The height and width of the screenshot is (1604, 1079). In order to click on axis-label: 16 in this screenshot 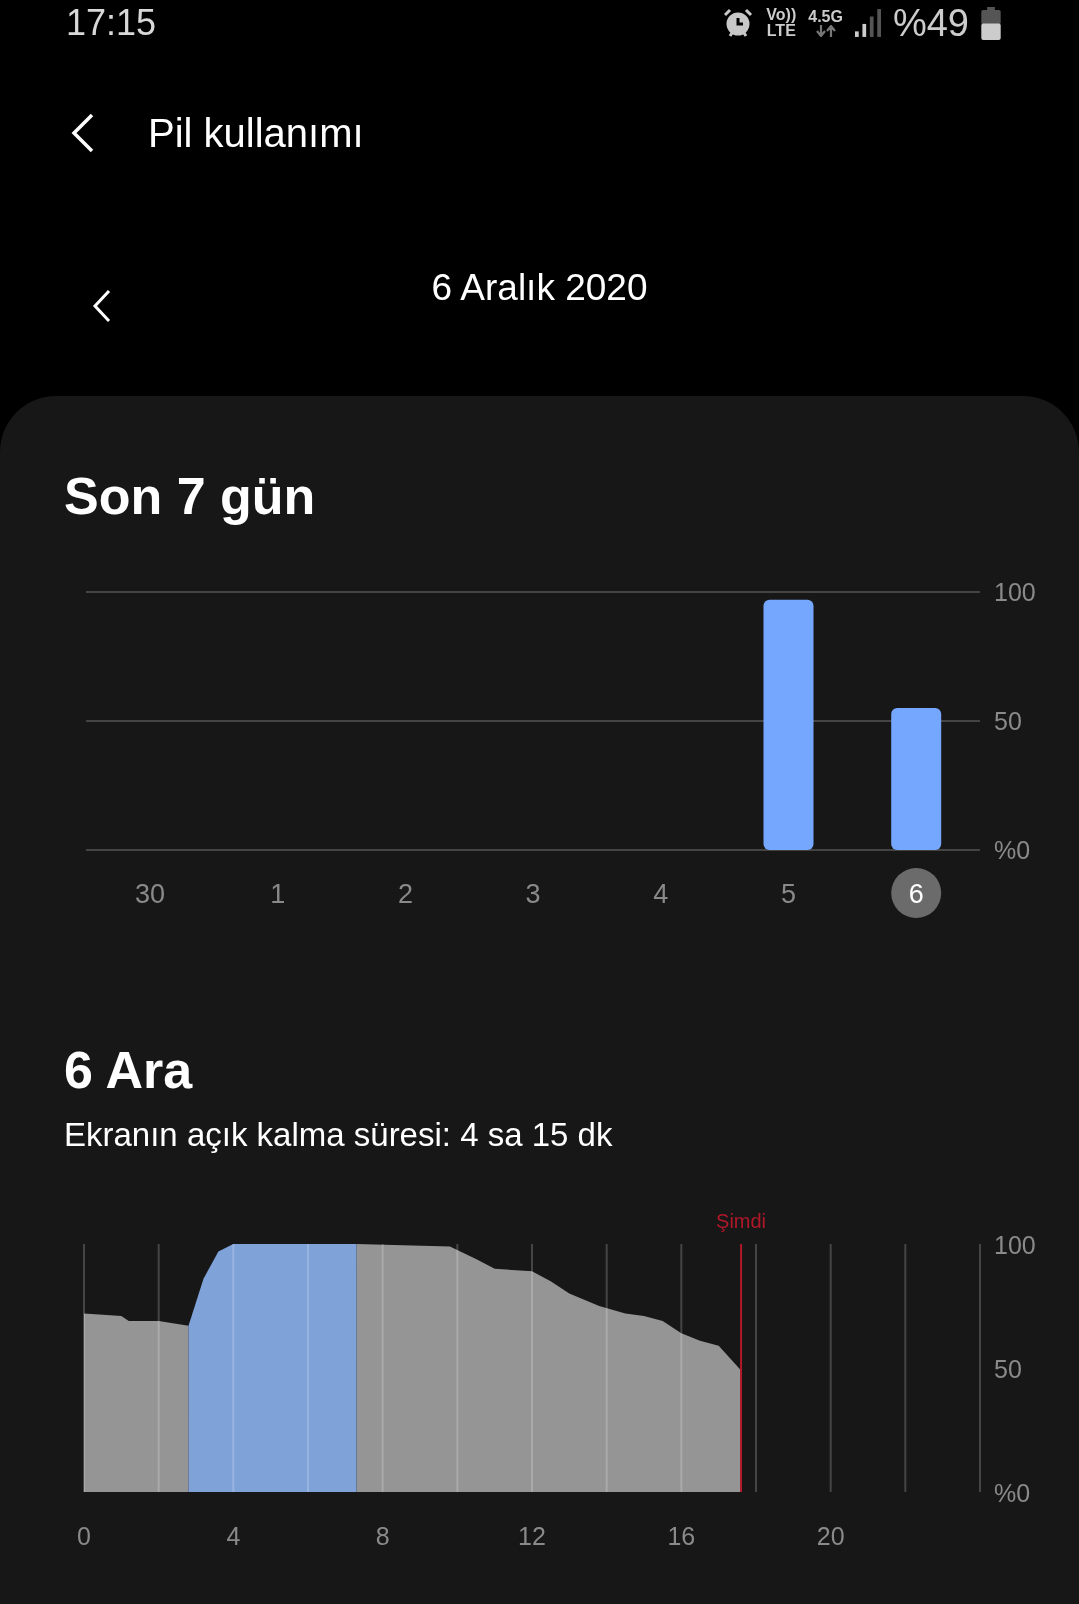, I will do `click(681, 1536)`.